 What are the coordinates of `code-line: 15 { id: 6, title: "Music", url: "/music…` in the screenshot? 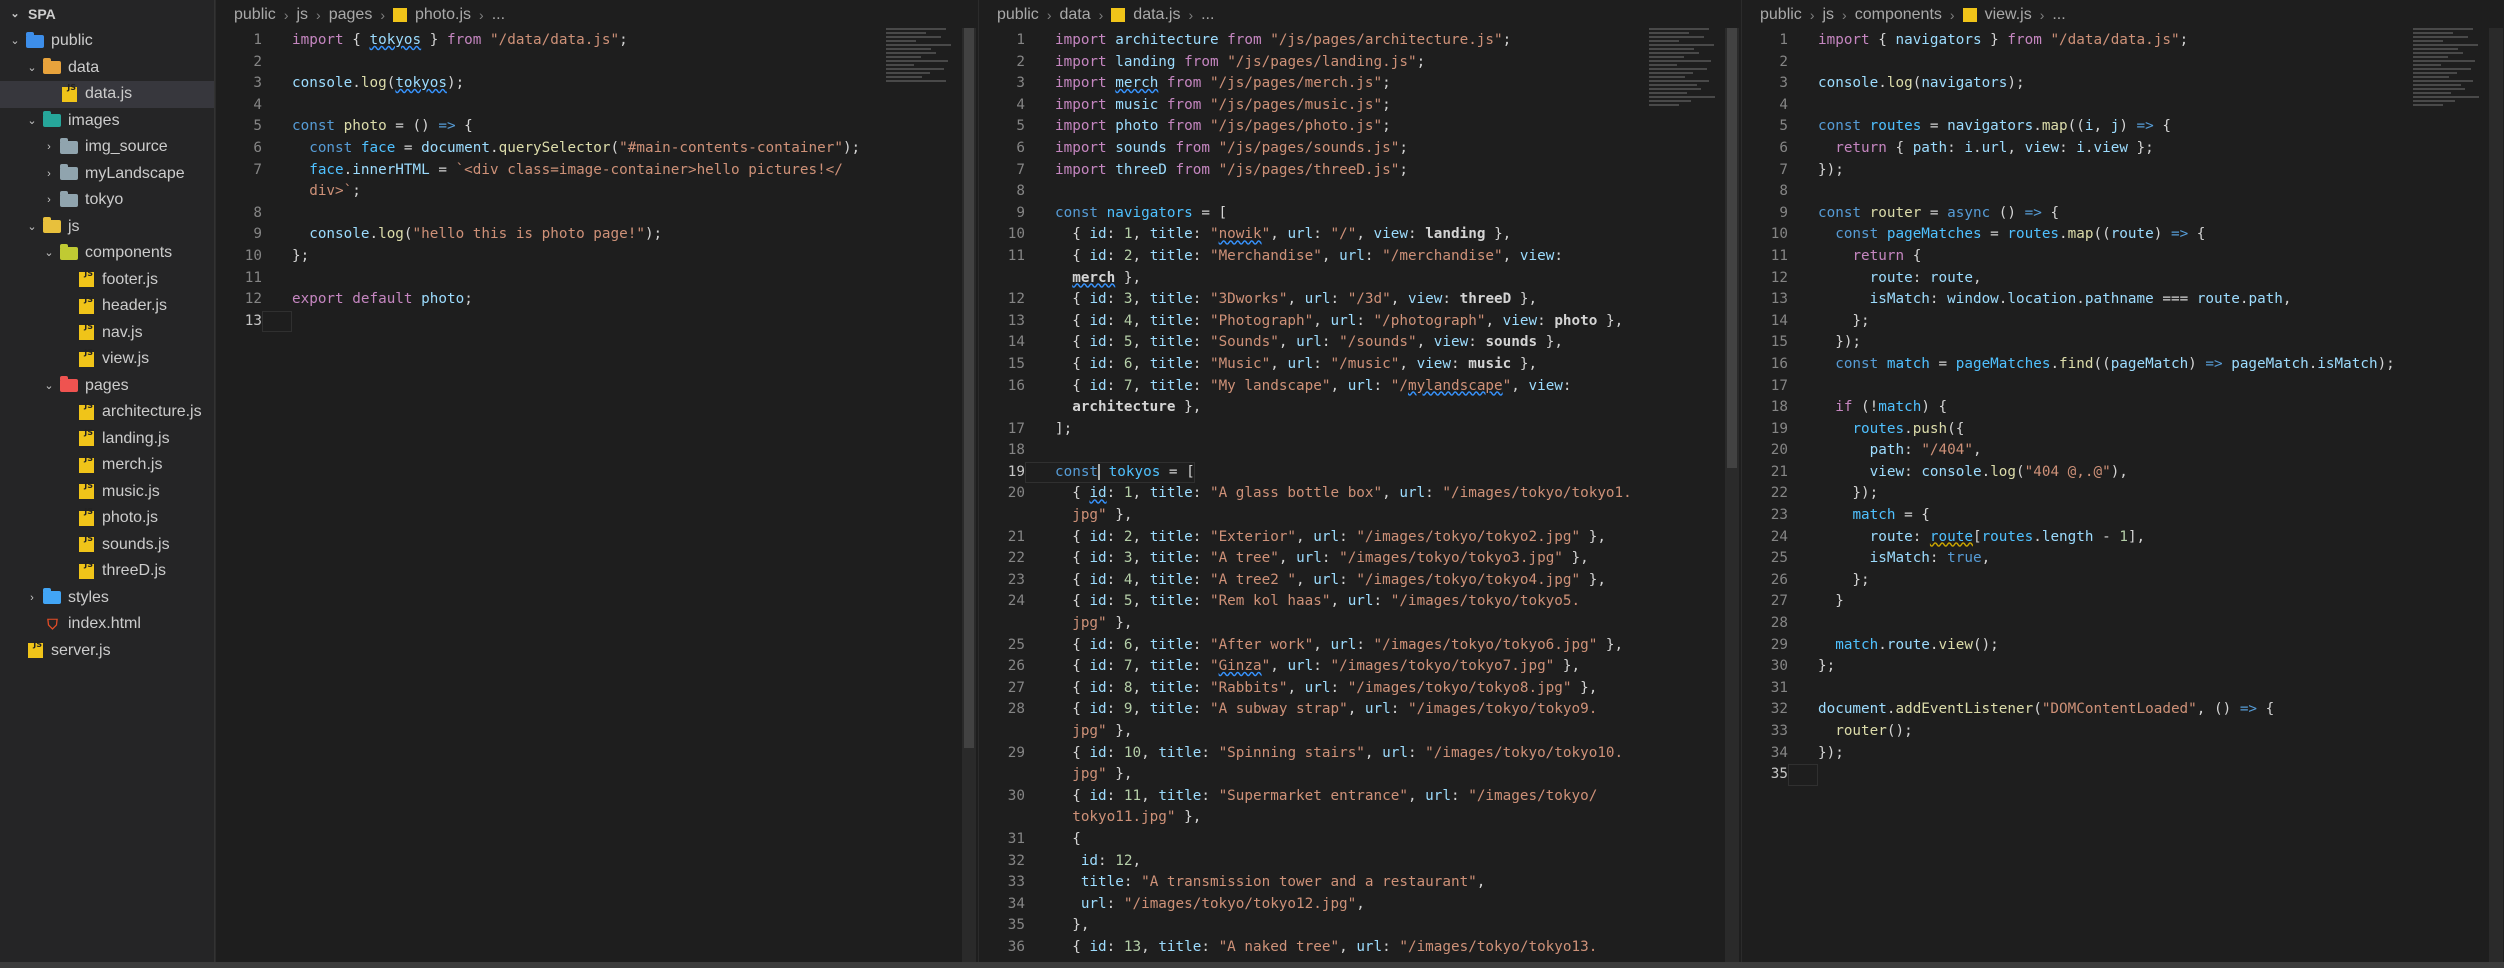 It's located at (1360, 365).